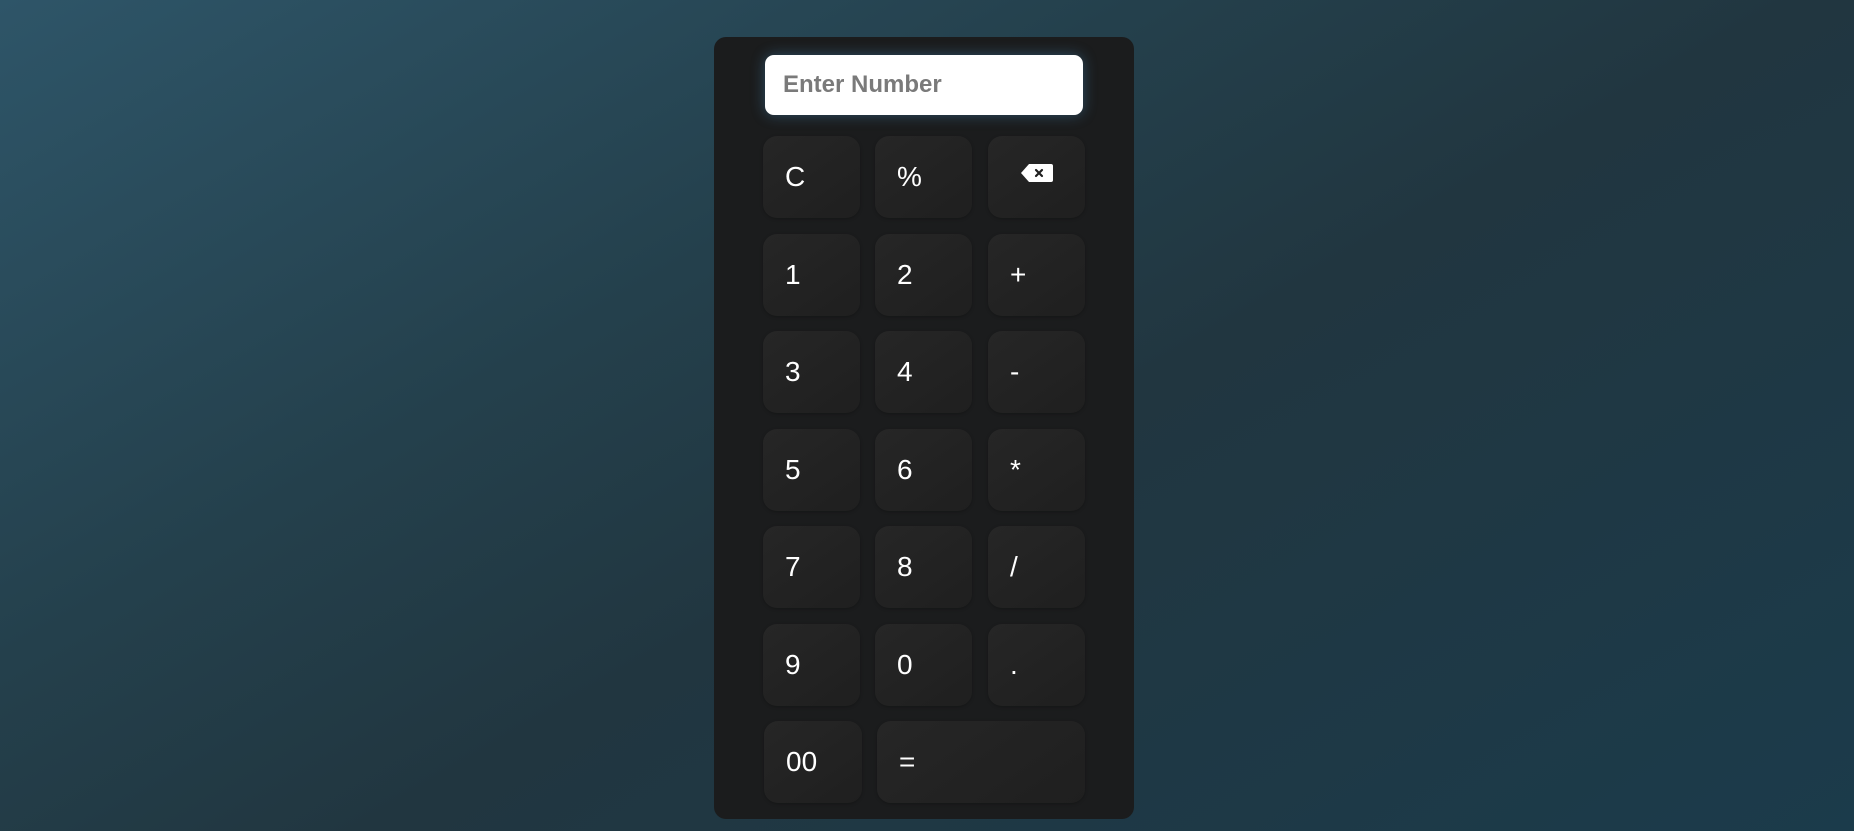 The width and height of the screenshot is (1854, 831). Describe the element at coordinates (923, 275) in the screenshot. I see `digit-2-button: 2` at that location.